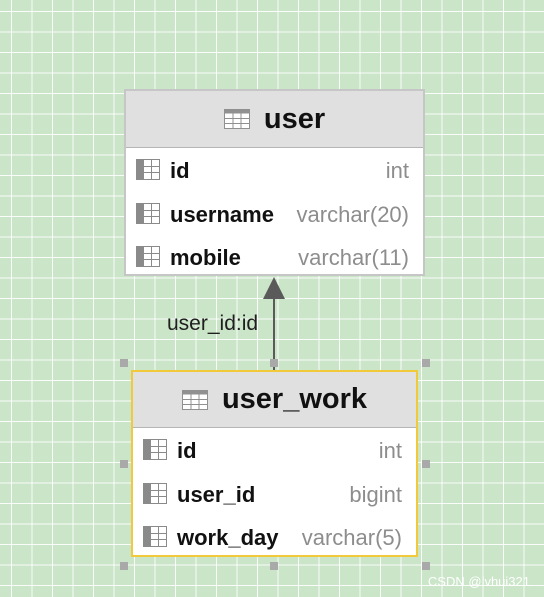 The height and width of the screenshot is (597, 544). What do you see at coordinates (294, 118) in the screenshot?
I see `entity-title: user` at bounding box center [294, 118].